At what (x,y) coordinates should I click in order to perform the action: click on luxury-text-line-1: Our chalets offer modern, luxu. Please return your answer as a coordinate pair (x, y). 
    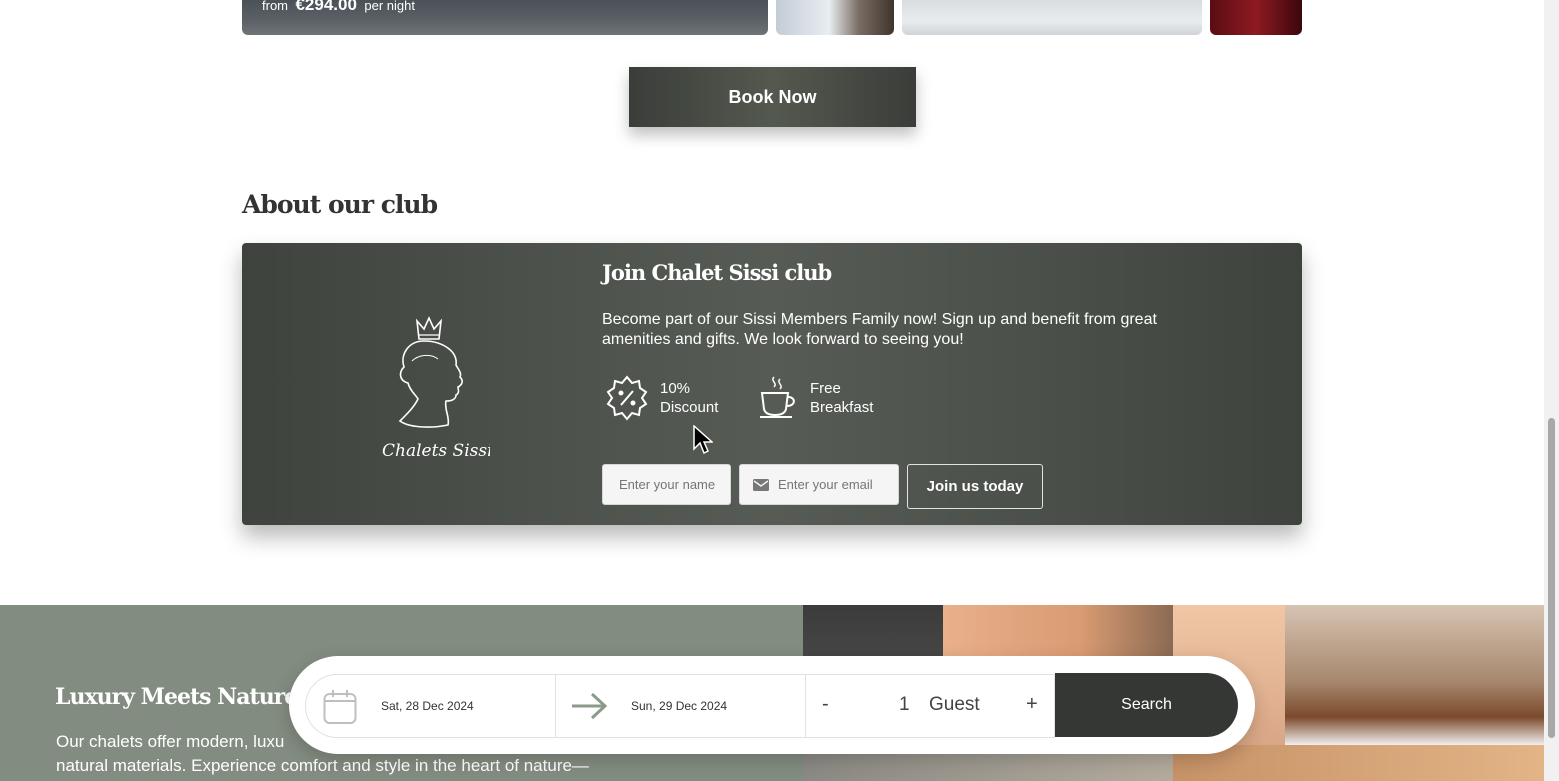
    Looking at the image, I should click on (170, 741).